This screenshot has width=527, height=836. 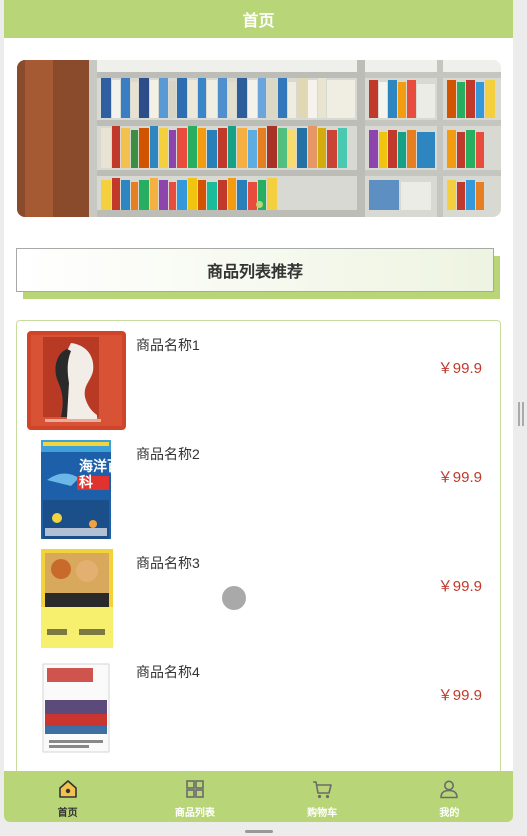 I want to click on section-header: 商品列表推荐, so click(x=258, y=274).